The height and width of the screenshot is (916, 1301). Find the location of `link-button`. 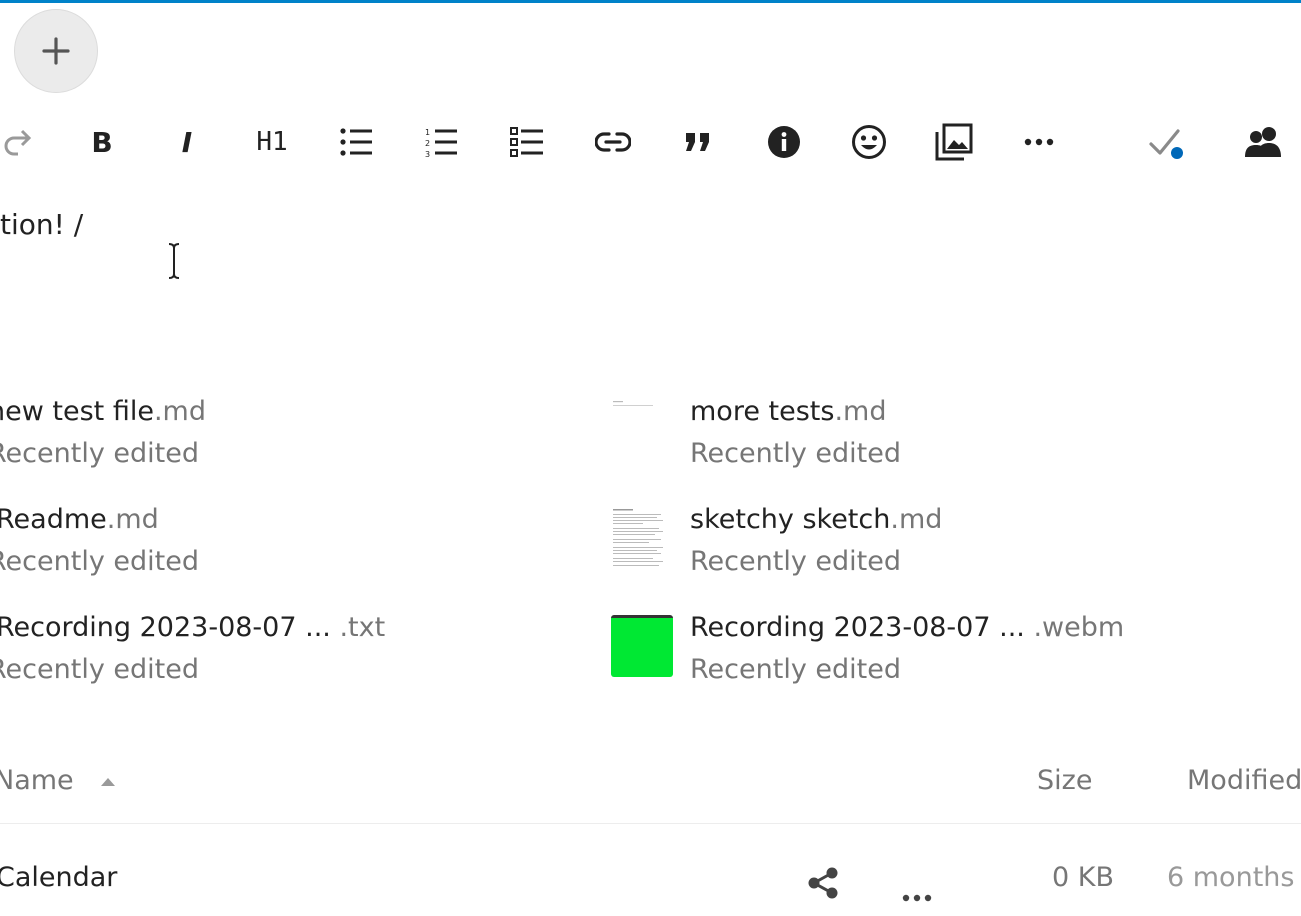

link-button is located at coordinates (613, 142).